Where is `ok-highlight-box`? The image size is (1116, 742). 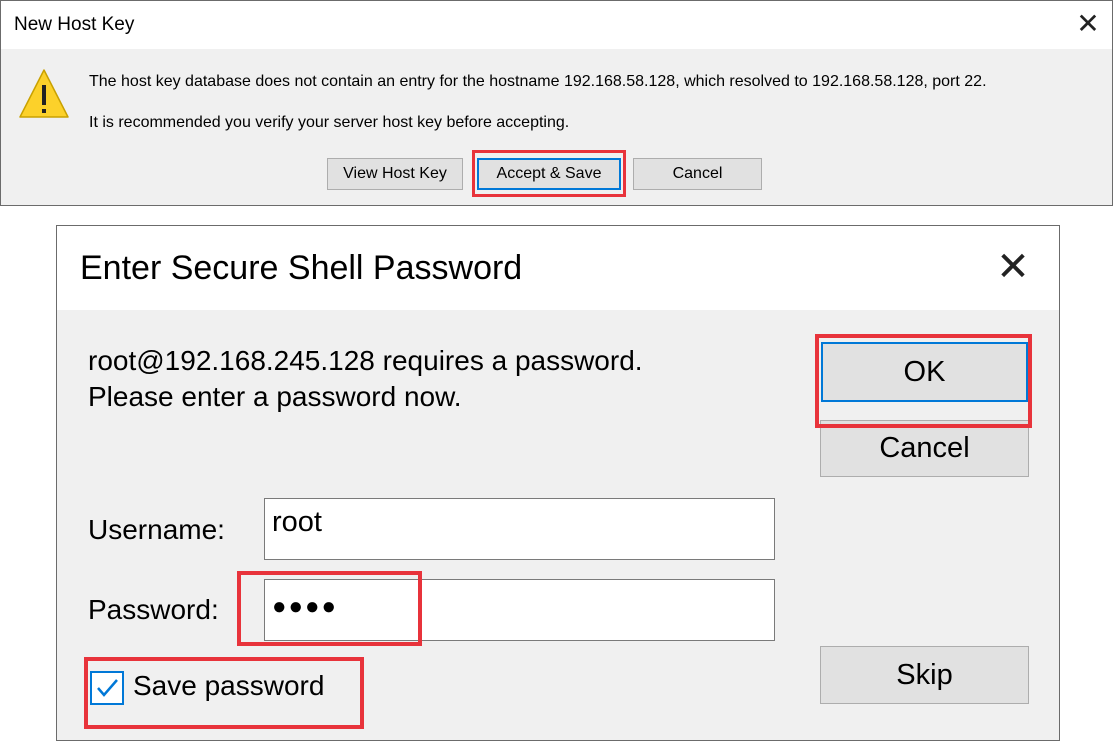 ok-highlight-box is located at coordinates (923, 381).